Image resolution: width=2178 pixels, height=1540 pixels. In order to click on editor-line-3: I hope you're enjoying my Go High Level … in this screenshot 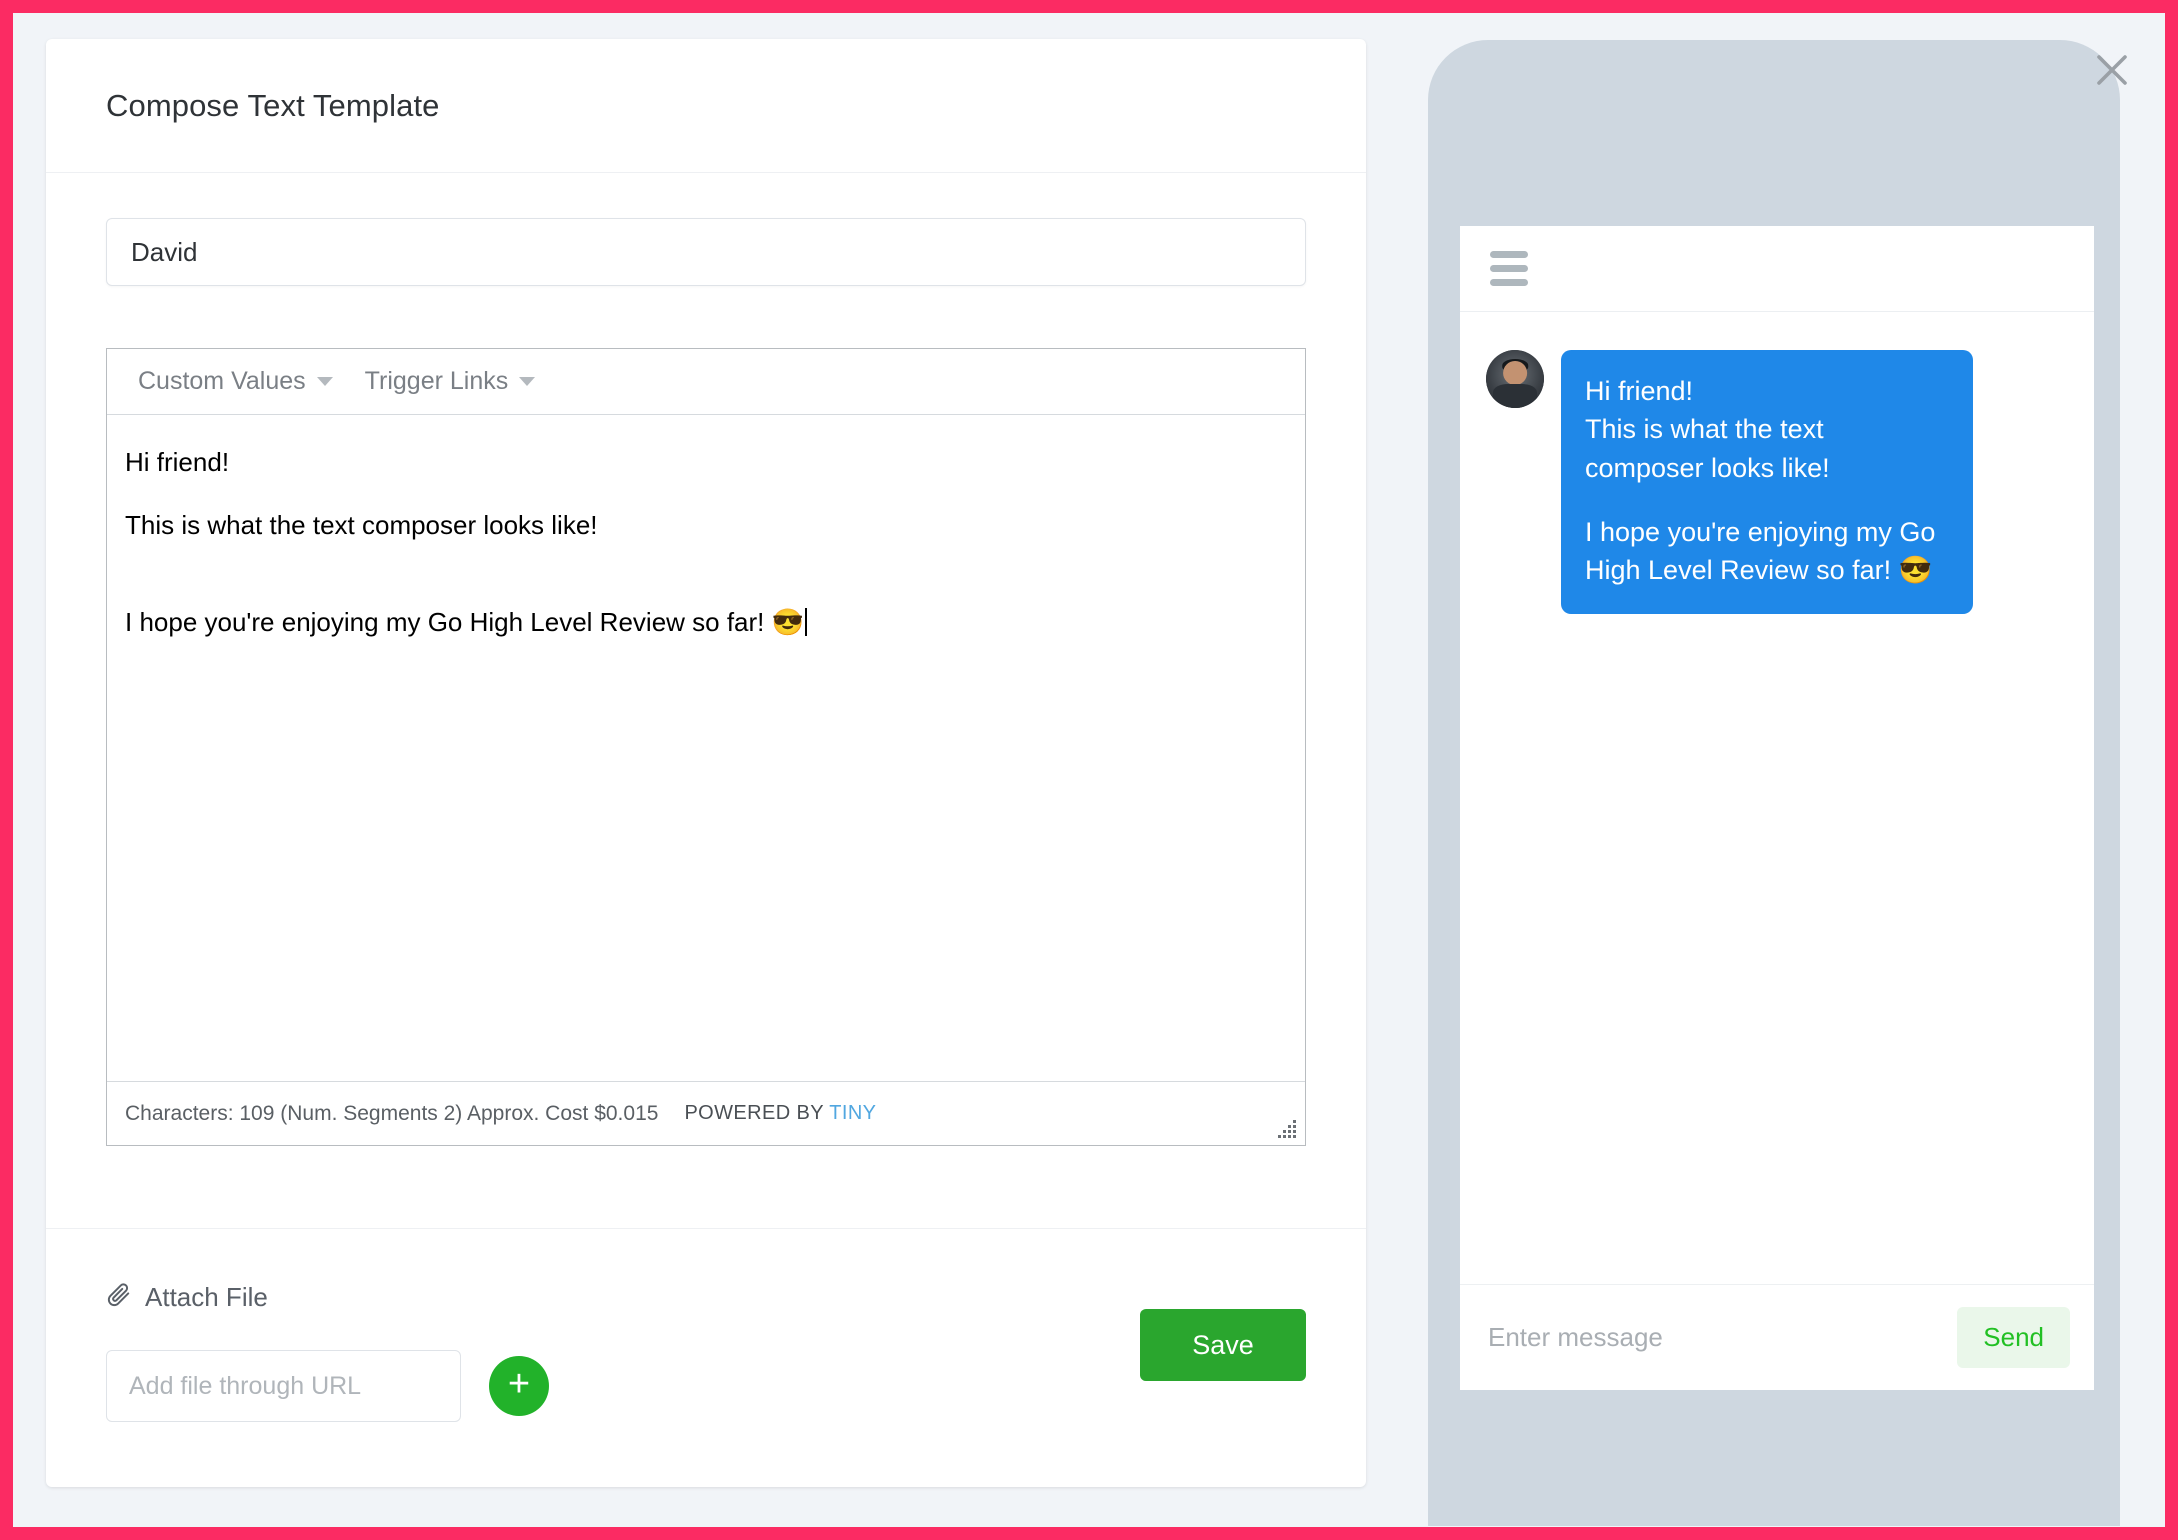, I will do `click(706, 622)`.